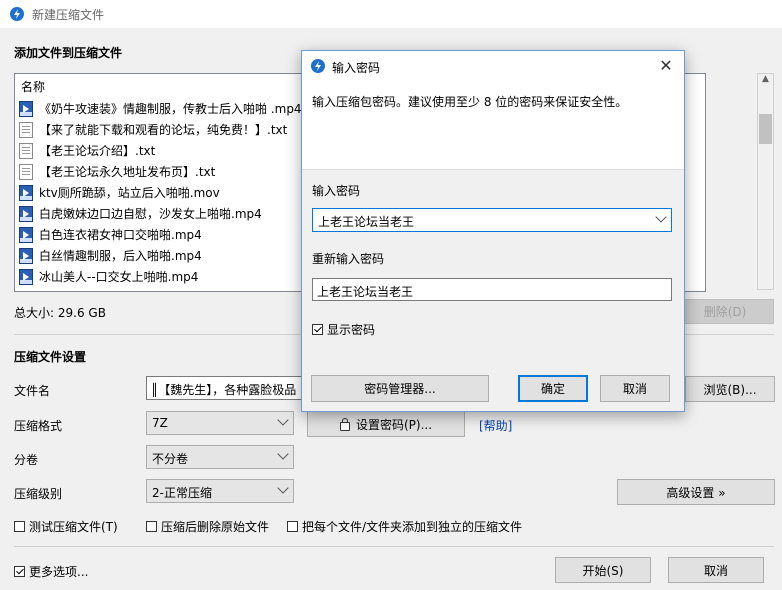  I want to click on lock-icon, so click(344, 424).